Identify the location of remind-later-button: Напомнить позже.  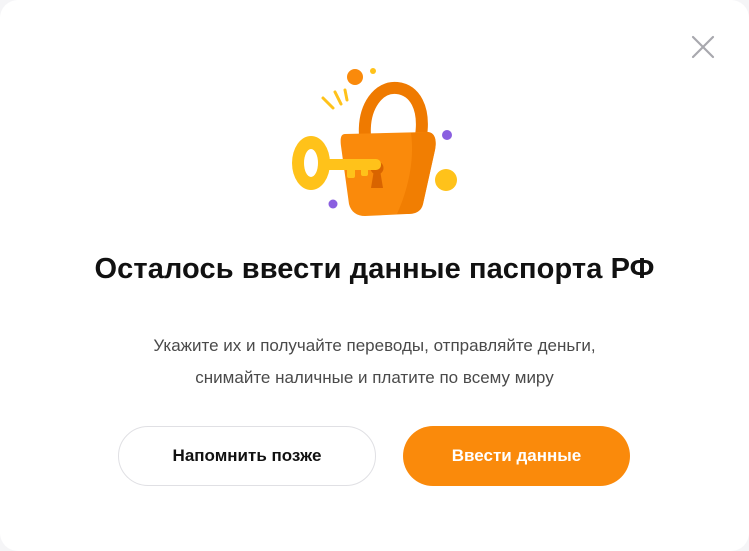
(247, 456).